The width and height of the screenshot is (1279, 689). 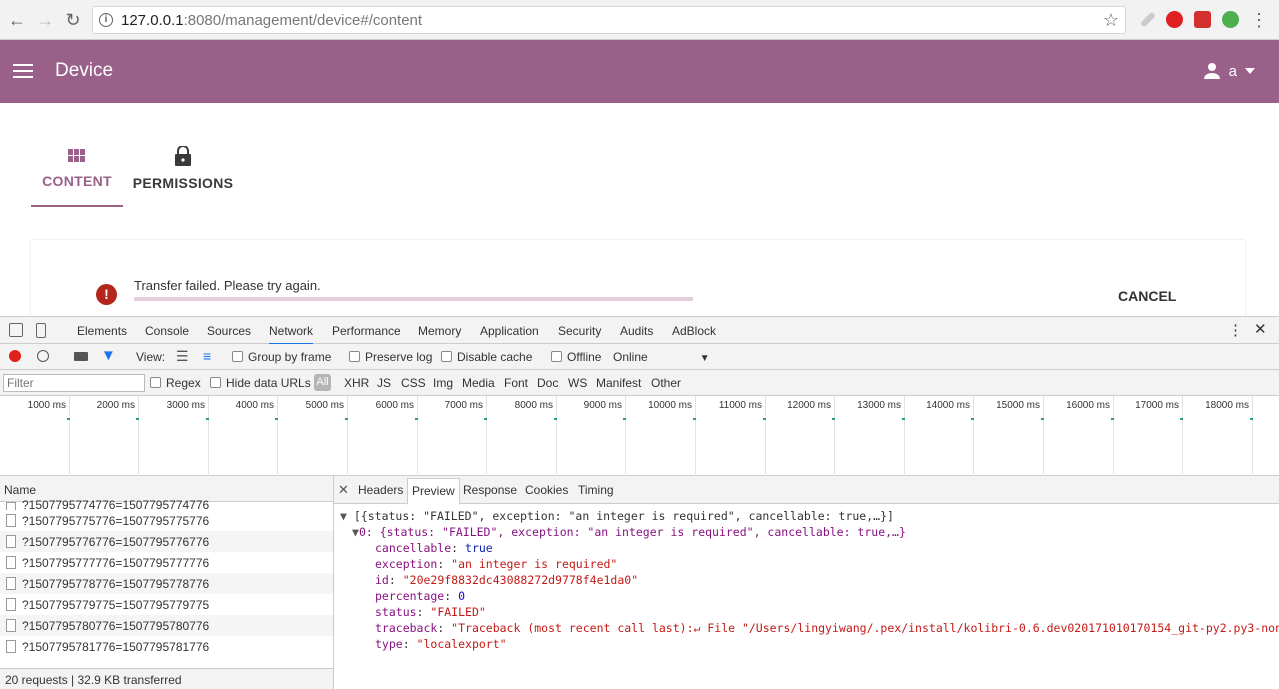 What do you see at coordinates (182, 356) in the screenshot?
I see `large-rows-icon: ☰` at bounding box center [182, 356].